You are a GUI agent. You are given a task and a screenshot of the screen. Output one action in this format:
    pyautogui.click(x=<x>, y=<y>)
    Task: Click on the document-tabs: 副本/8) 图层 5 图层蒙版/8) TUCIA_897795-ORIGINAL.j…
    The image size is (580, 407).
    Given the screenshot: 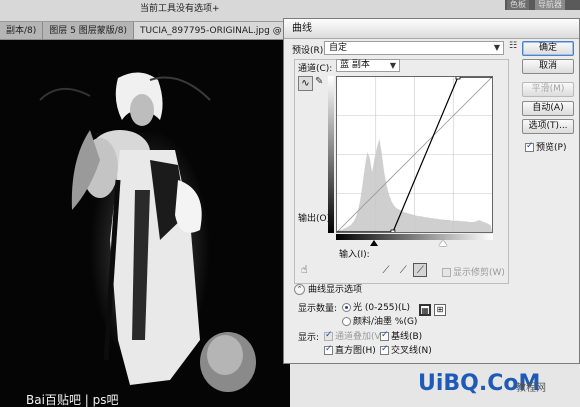 What is the action you would take?
    pyautogui.click(x=145, y=31)
    